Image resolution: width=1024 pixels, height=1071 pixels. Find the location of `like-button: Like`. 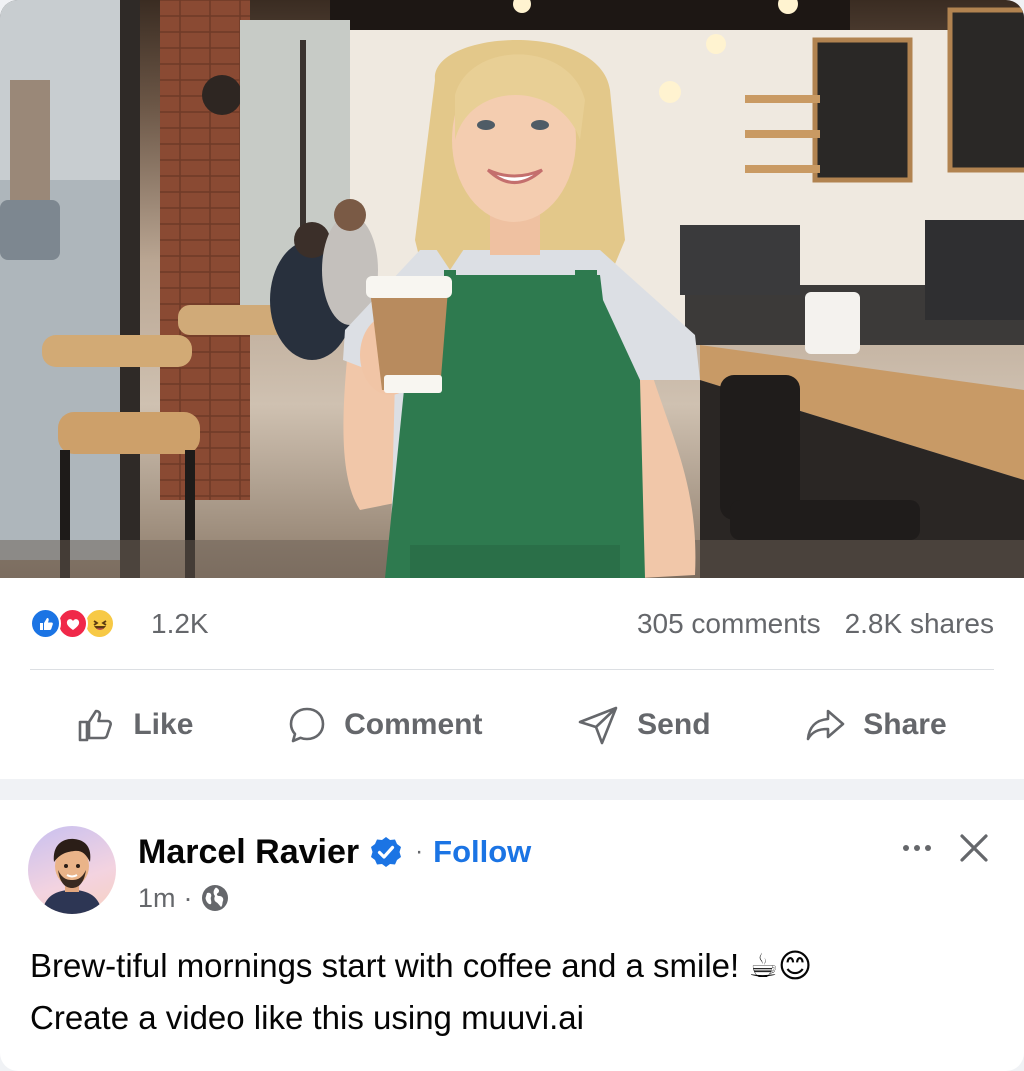

like-button: Like is located at coordinates (135, 725).